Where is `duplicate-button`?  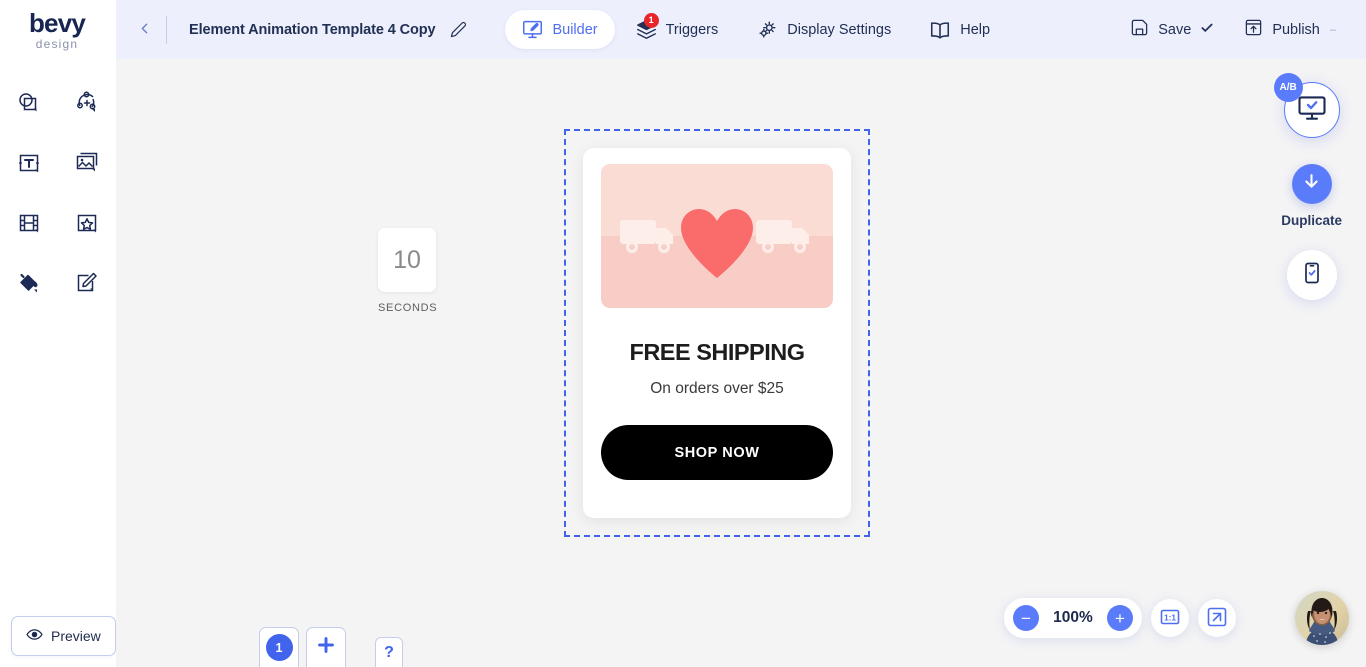
duplicate-button is located at coordinates (1311, 184).